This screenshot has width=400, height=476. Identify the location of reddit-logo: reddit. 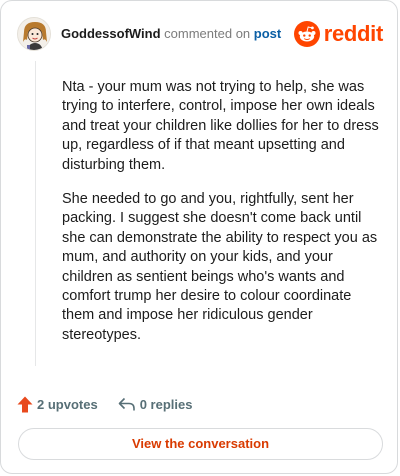
(338, 34).